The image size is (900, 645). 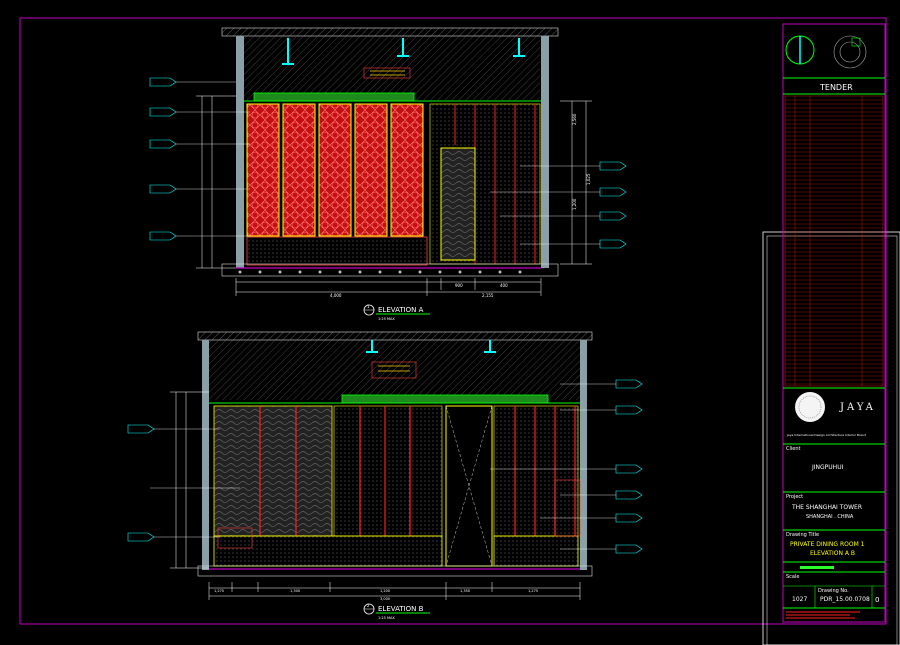 I want to click on dim-b-5: 1,350, so click(x=465, y=591).